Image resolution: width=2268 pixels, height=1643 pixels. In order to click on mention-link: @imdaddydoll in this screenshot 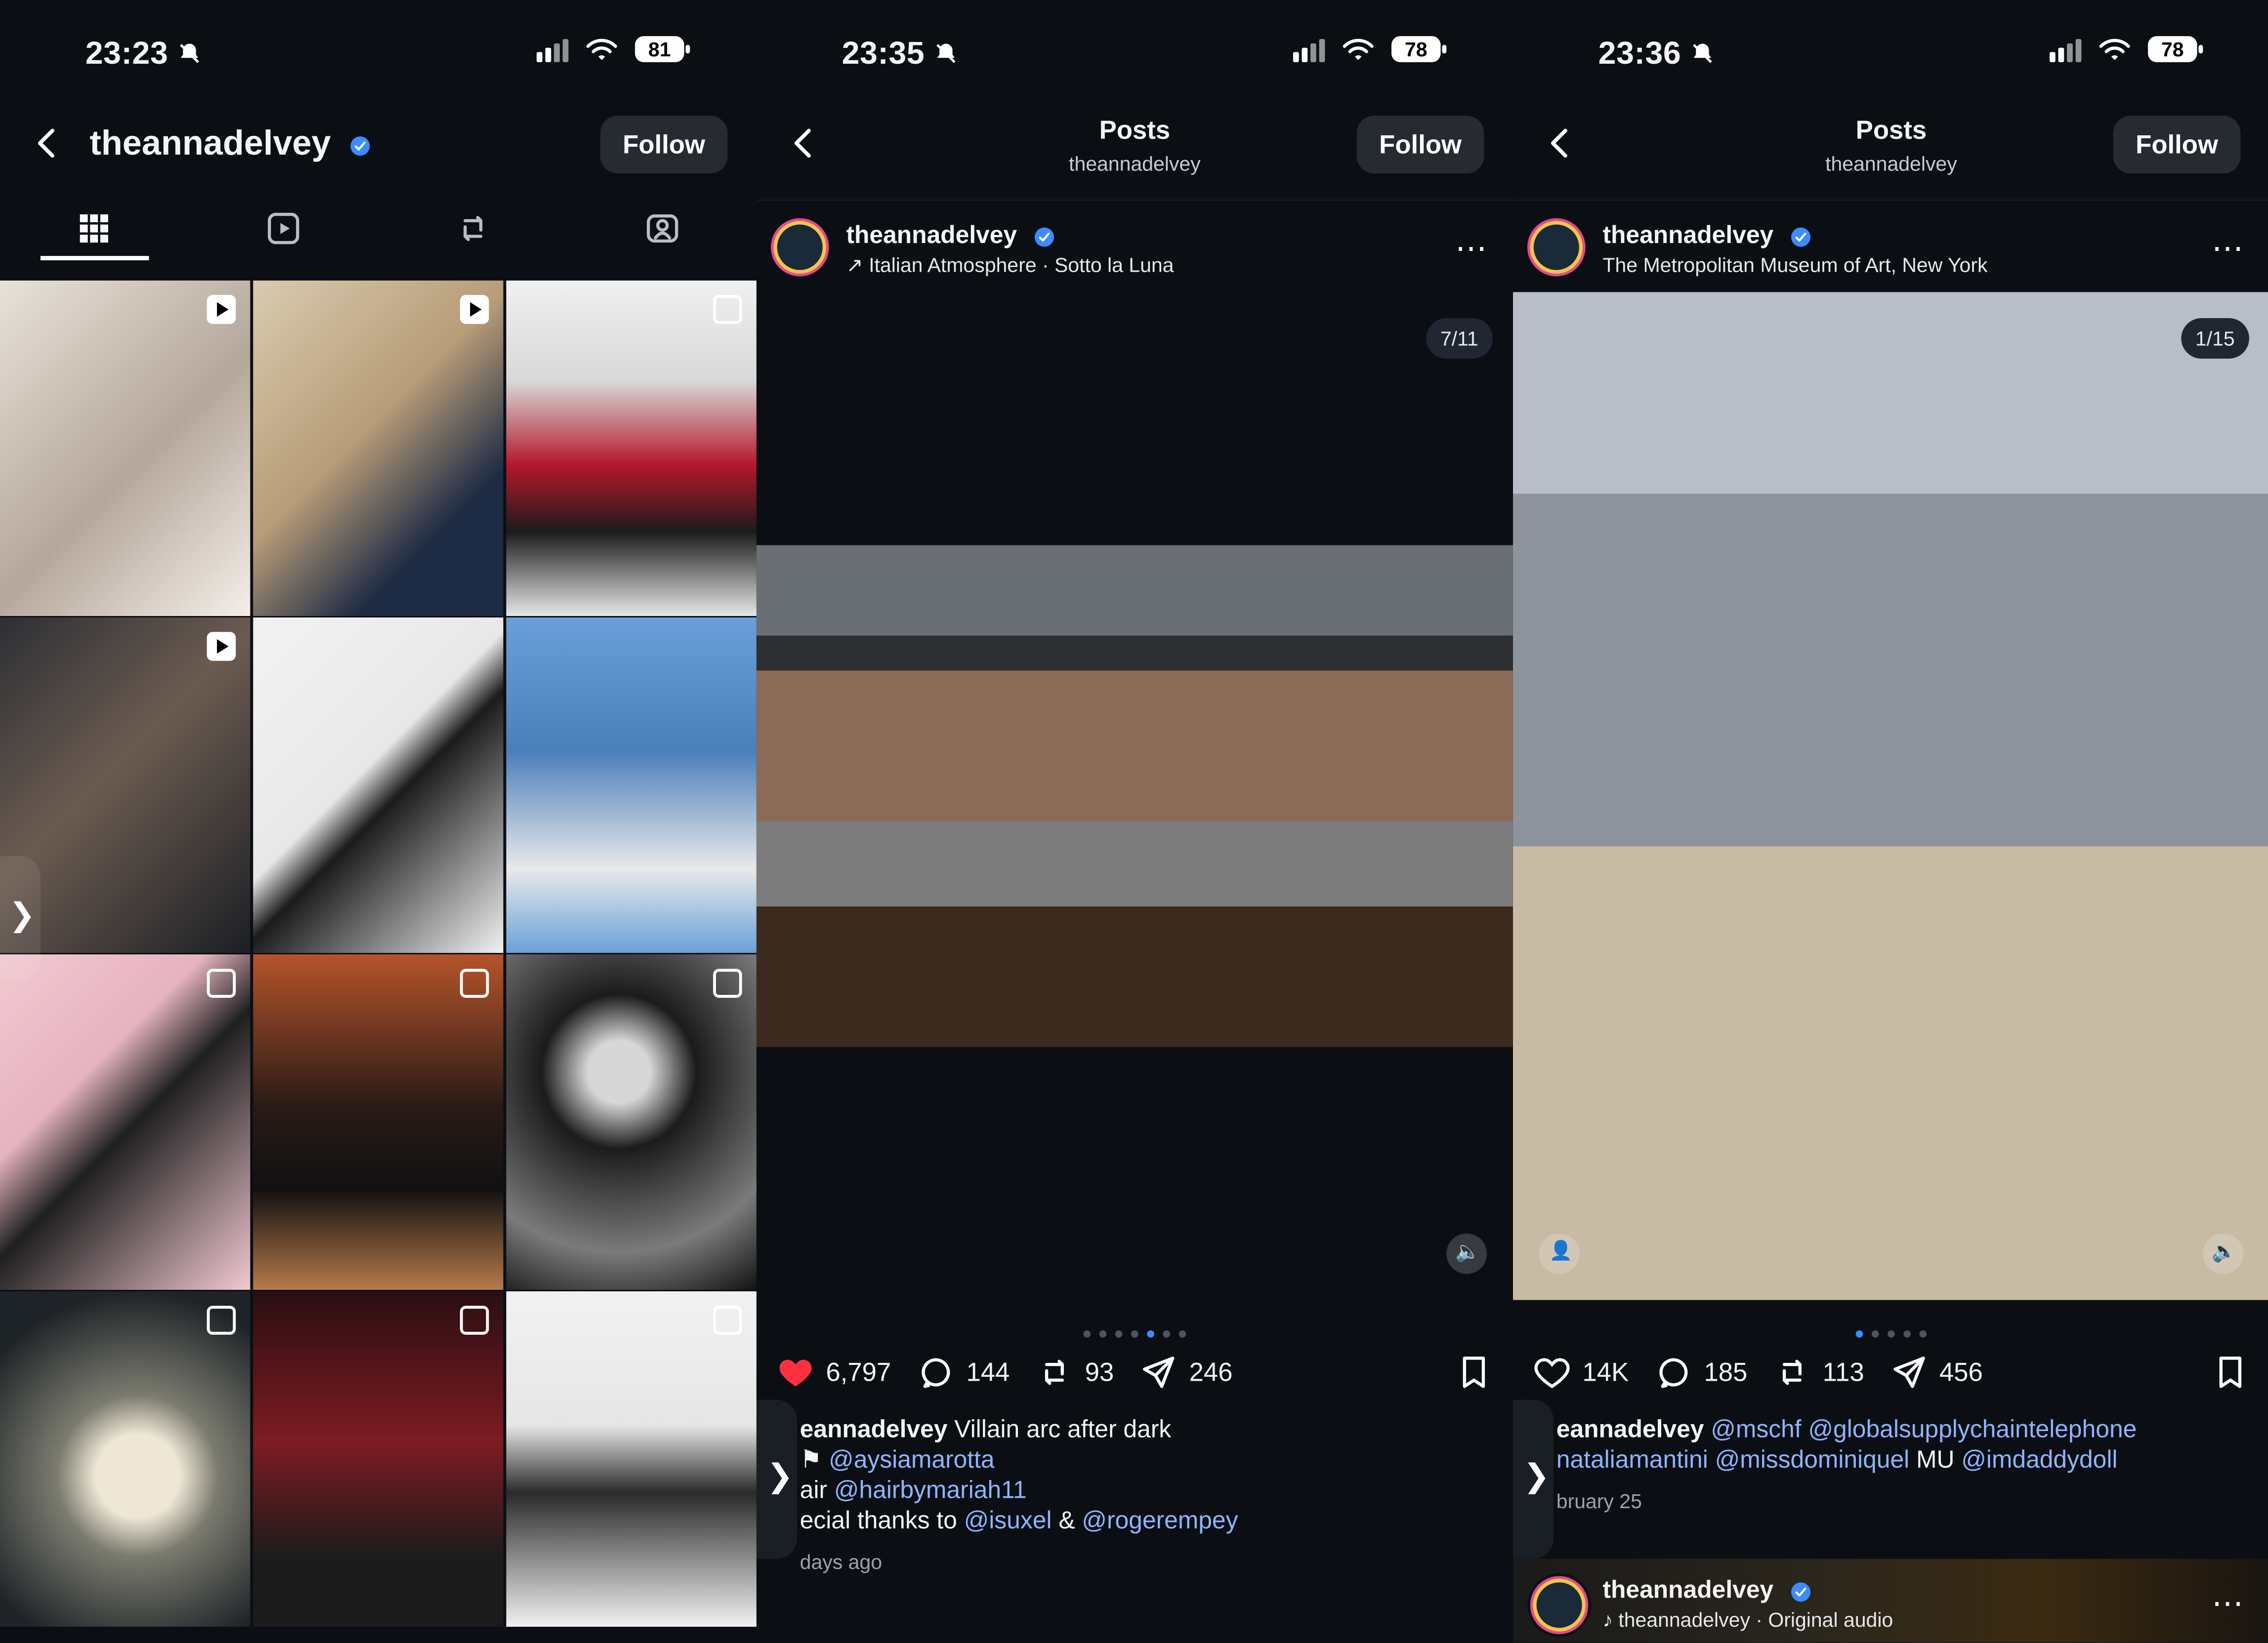, I will do `click(2039, 1460)`.